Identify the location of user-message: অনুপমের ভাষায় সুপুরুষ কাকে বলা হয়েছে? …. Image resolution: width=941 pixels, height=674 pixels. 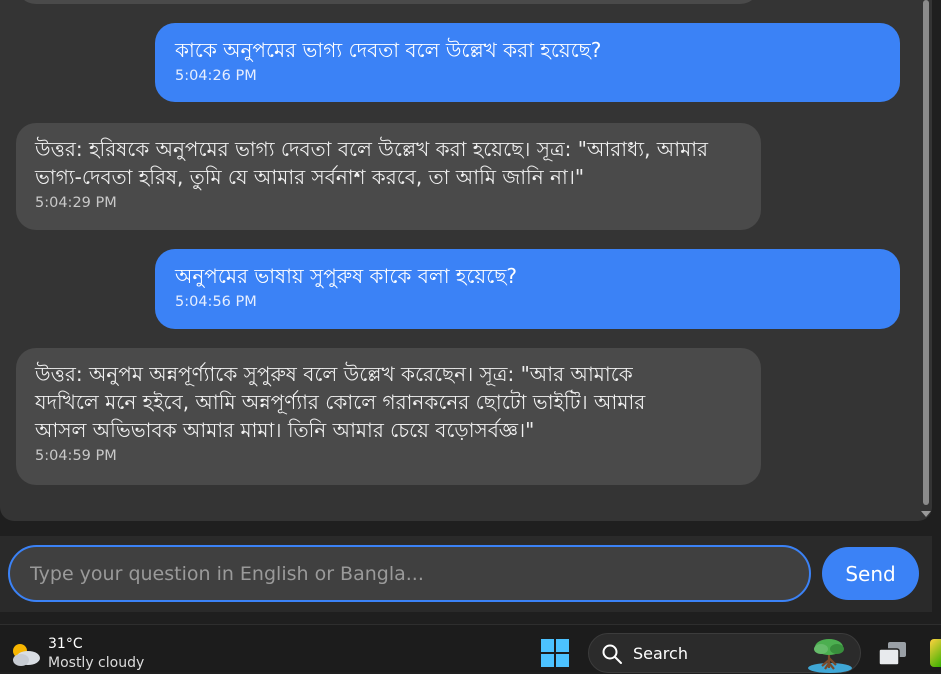
(527, 289).